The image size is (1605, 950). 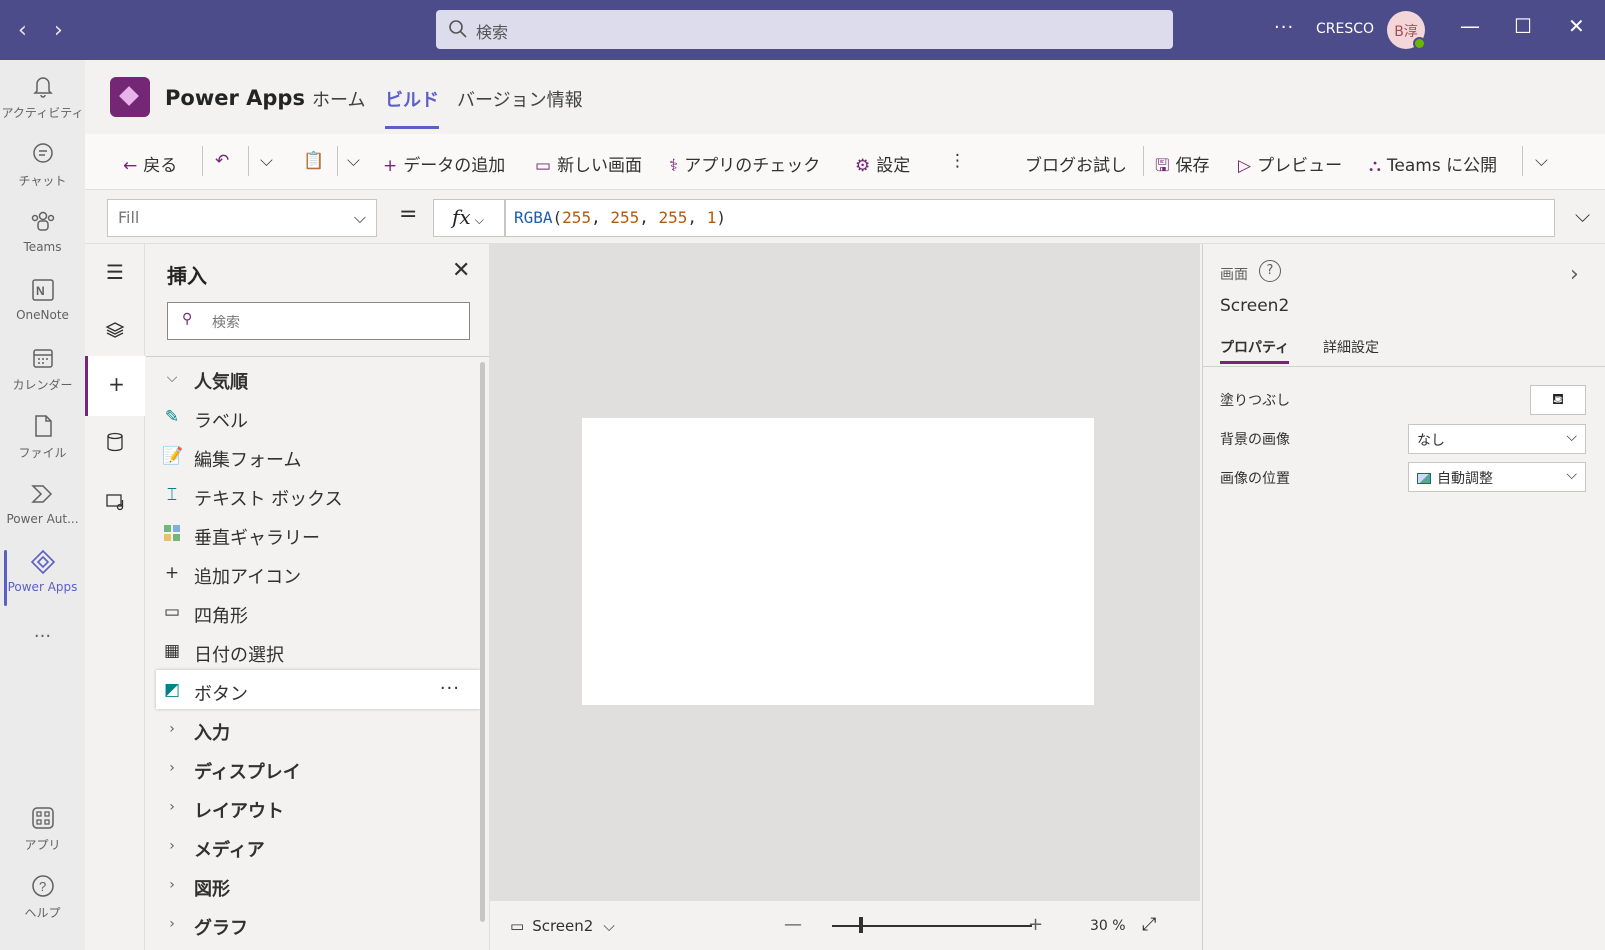 What do you see at coordinates (1255, 350) in the screenshot?
I see `tab-properties: プロパティ` at bounding box center [1255, 350].